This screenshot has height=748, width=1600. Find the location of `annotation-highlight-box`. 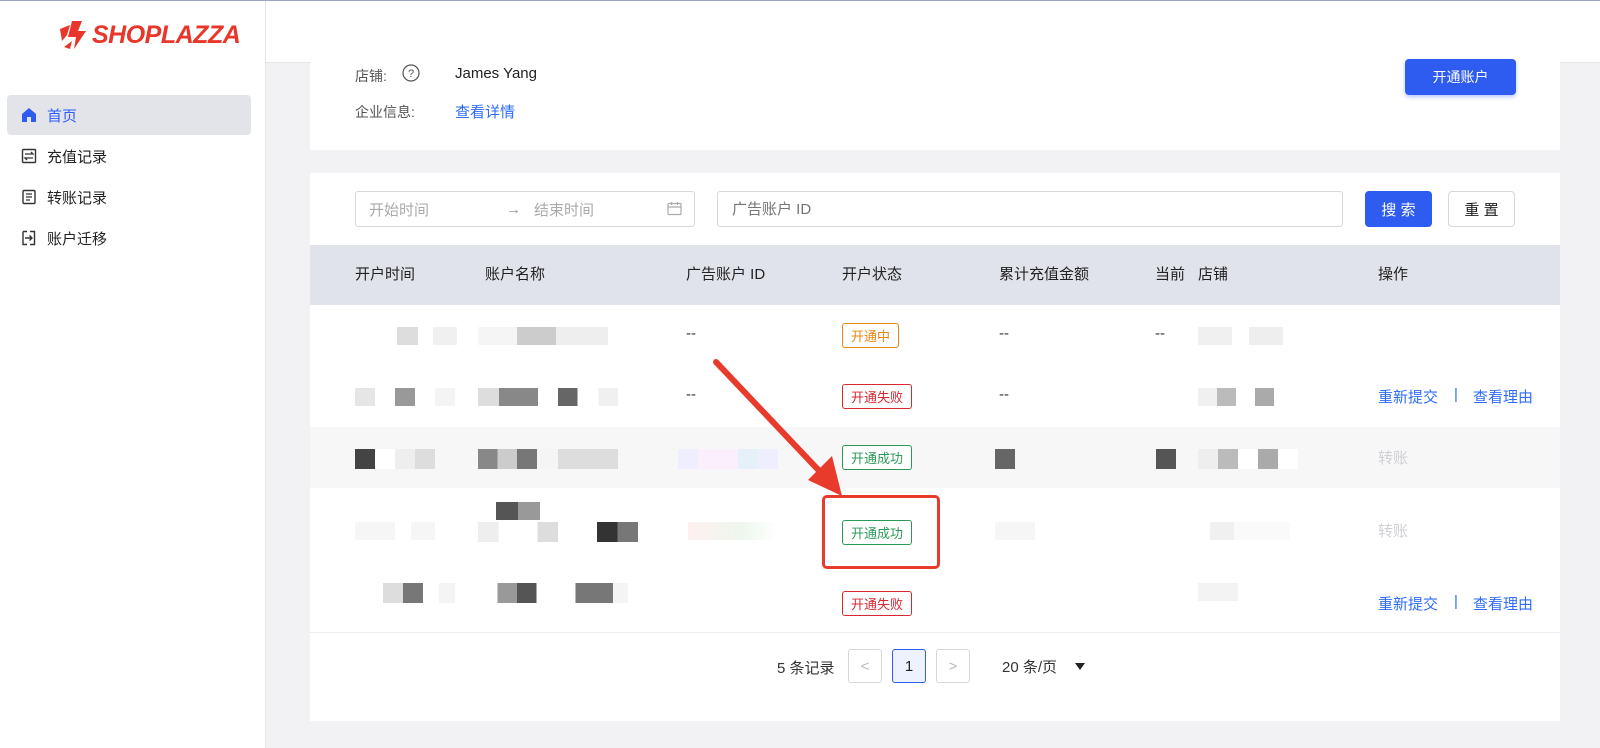

annotation-highlight-box is located at coordinates (881, 532).